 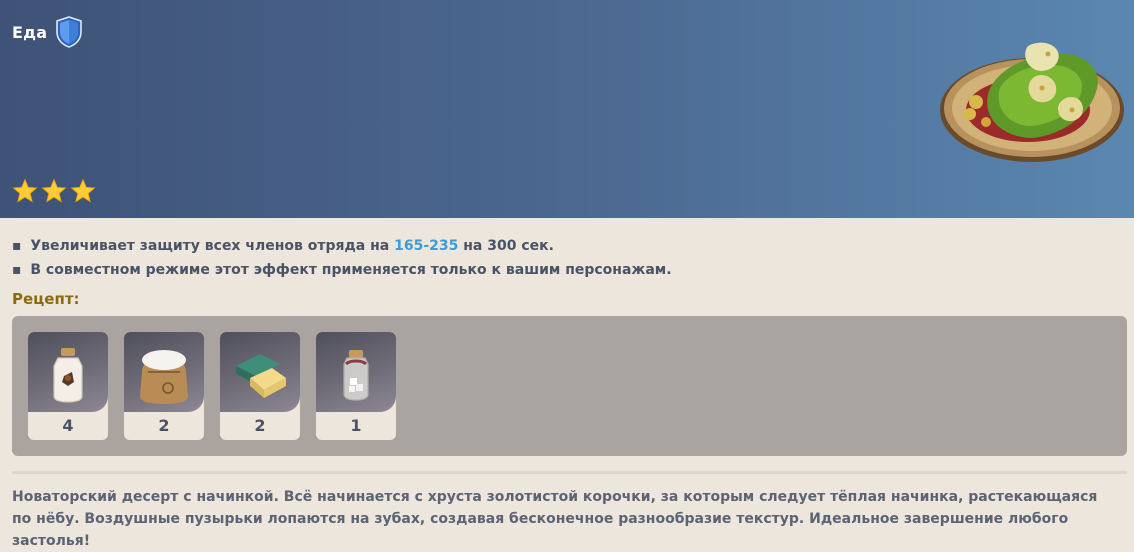 What do you see at coordinates (69, 32) in the screenshot?
I see `shield-icon` at bounding box center [69, 32].